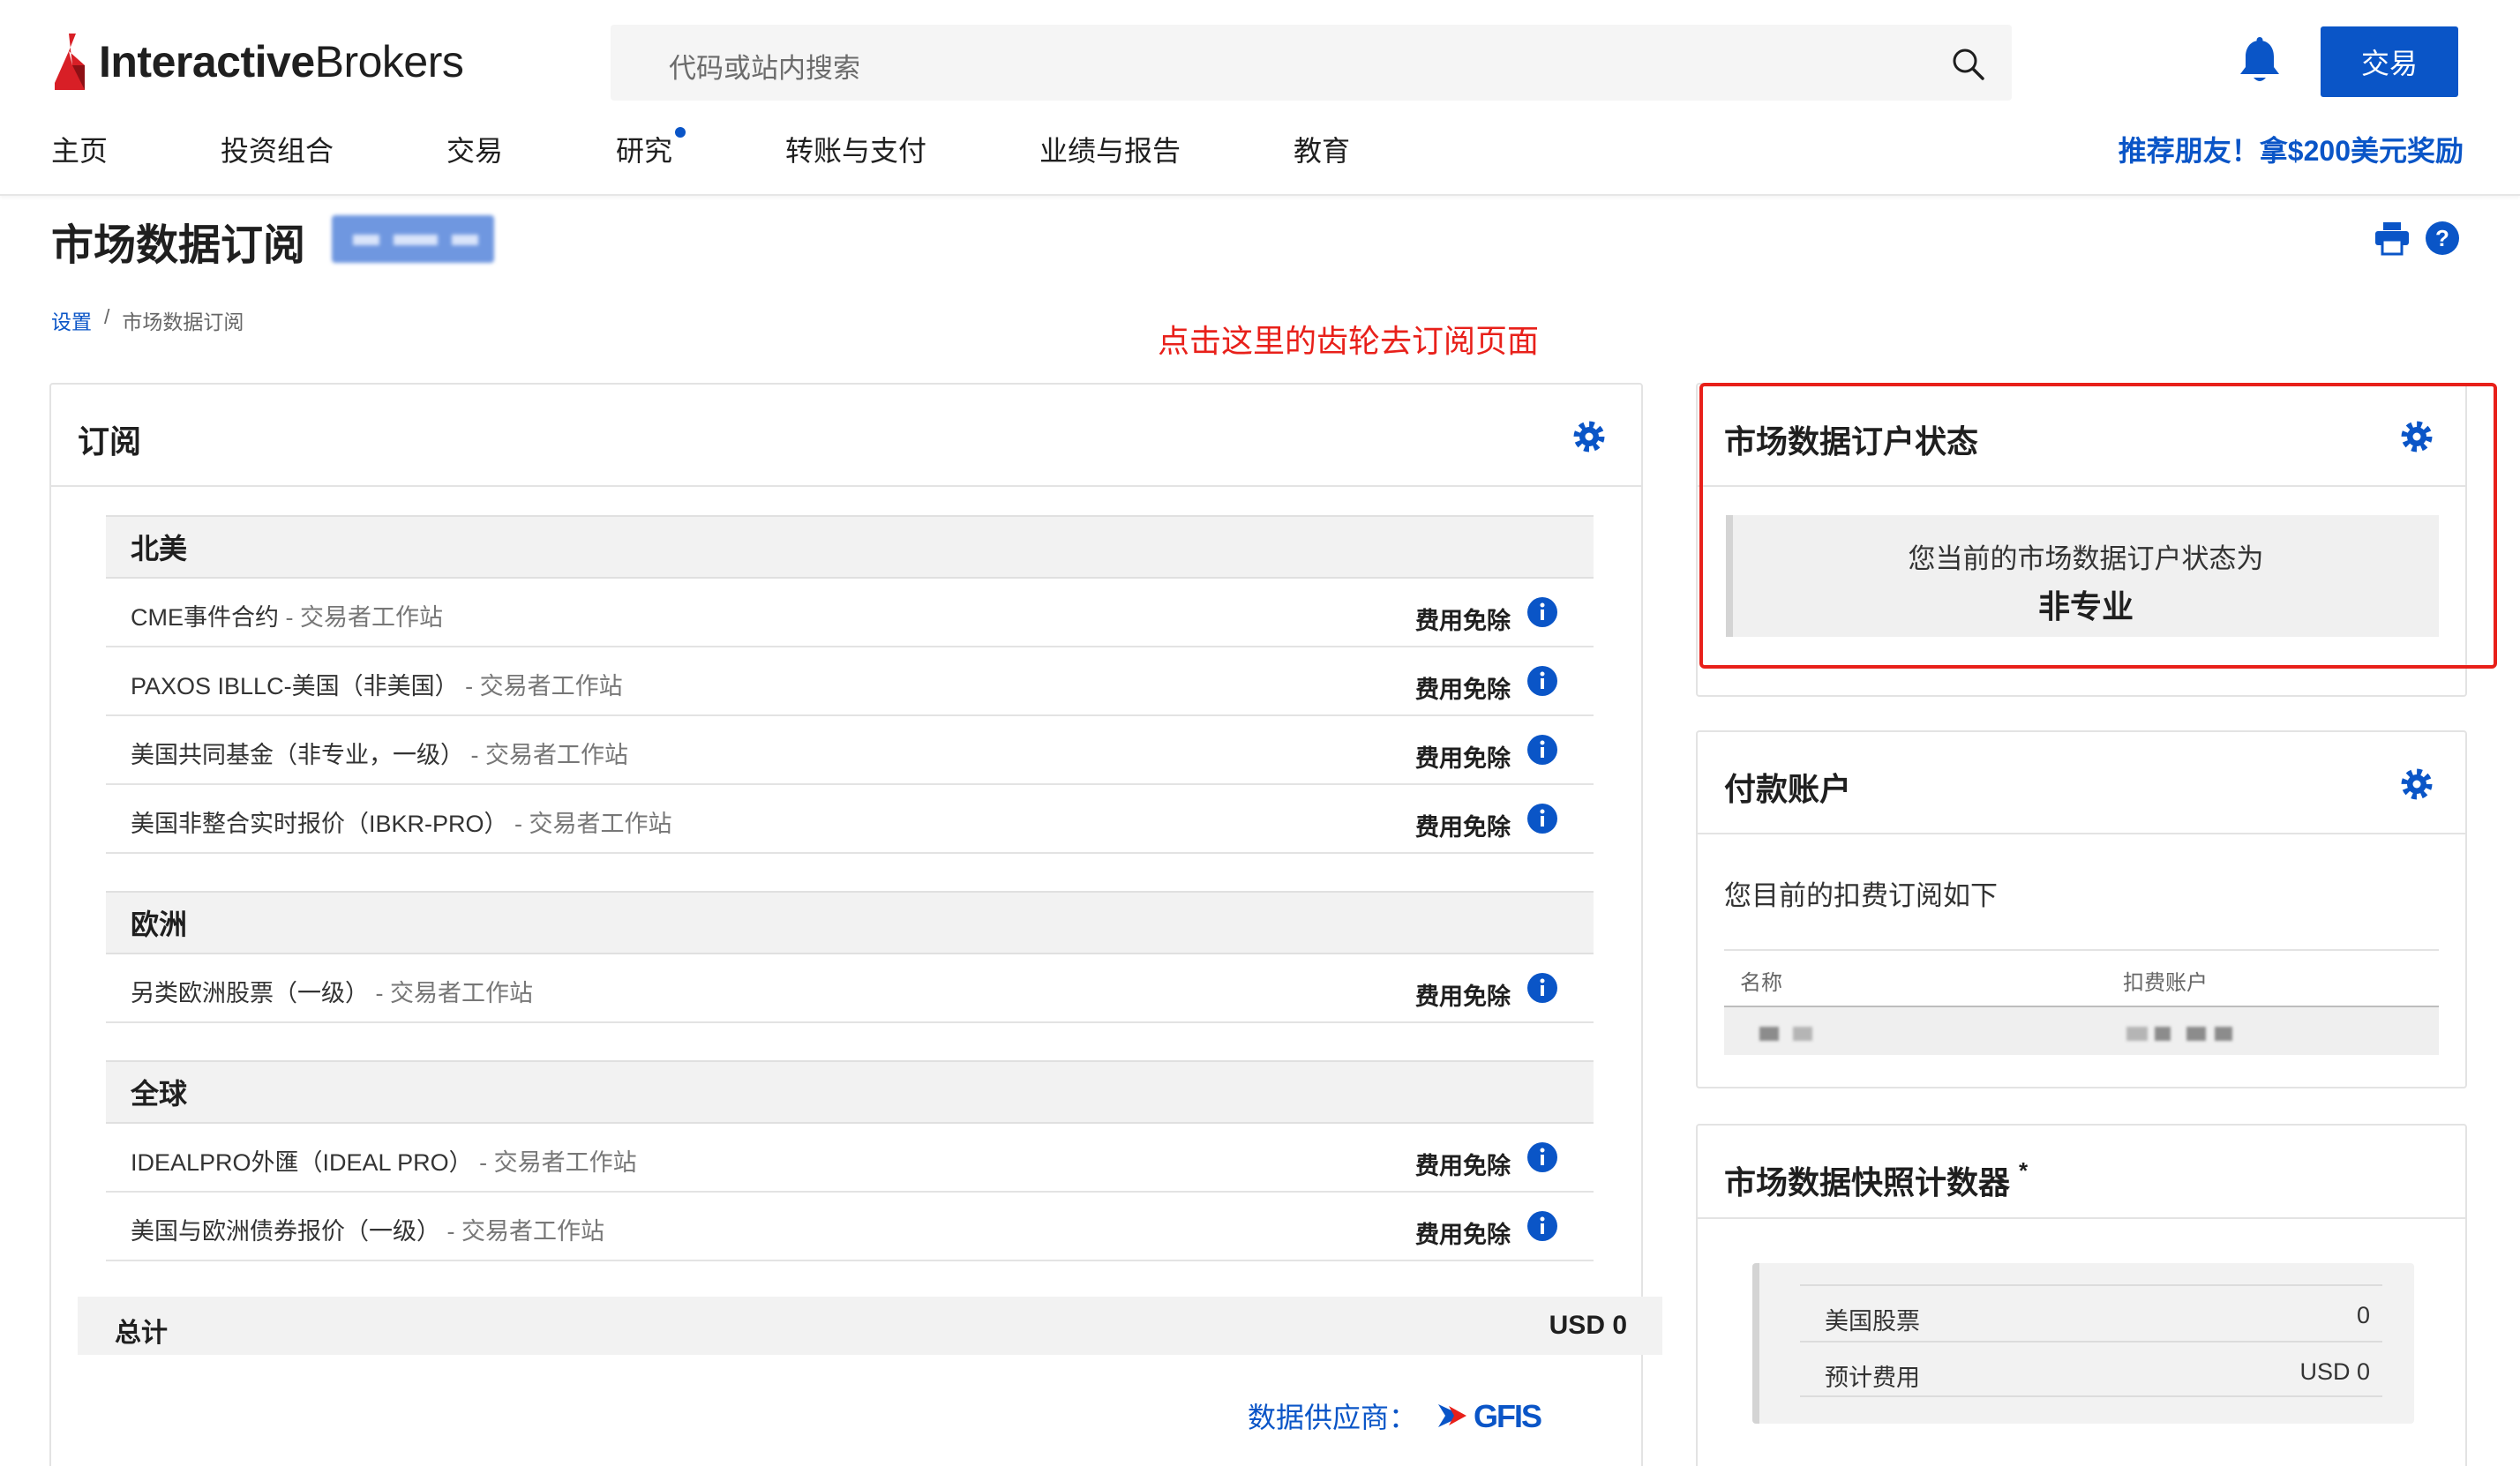 The height and width of the screenshot is (1466, 2520). What do you see at coordinates (1507, 1416) in the screenshot?
I see `svg-text: GFIS` at bounding box center [1507, 1416].